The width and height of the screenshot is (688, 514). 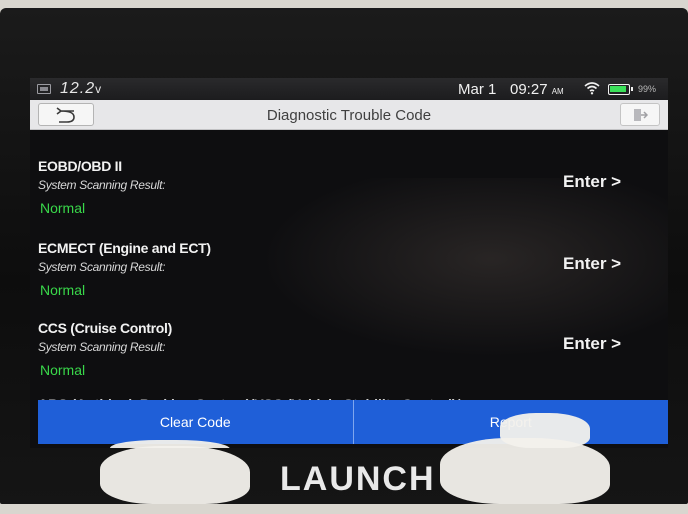 What do you see at coordinates (349, 89) in the screenshot?
I see `status-bar: 12.2v Mar 1 09:27 AM 99%` at bounding box center [349, 89].